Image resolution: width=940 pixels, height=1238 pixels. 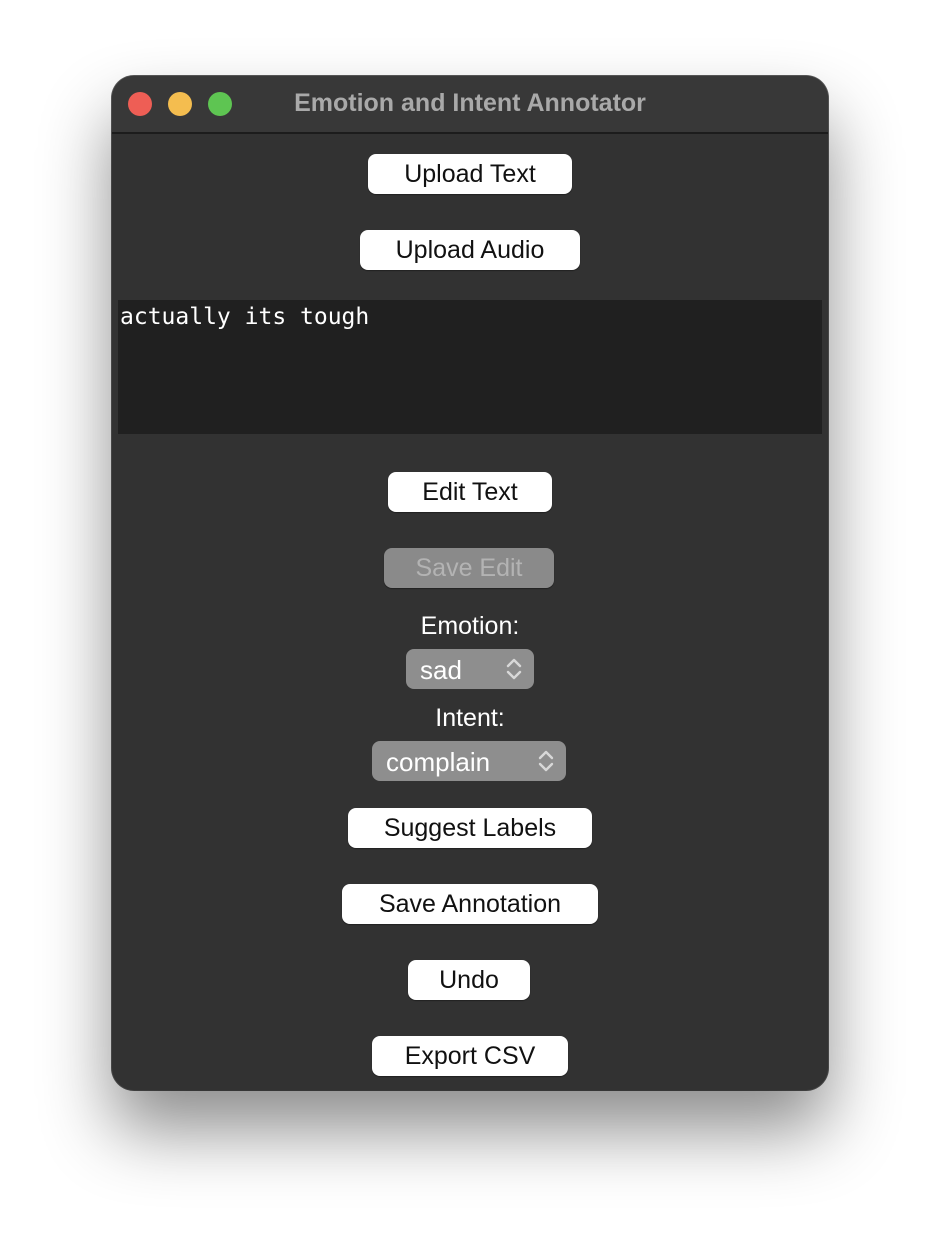 What do you see at coordinates (470, 718) in the screenshot?
I see `intent-label: Intent:` at bounding box center [470, 718].